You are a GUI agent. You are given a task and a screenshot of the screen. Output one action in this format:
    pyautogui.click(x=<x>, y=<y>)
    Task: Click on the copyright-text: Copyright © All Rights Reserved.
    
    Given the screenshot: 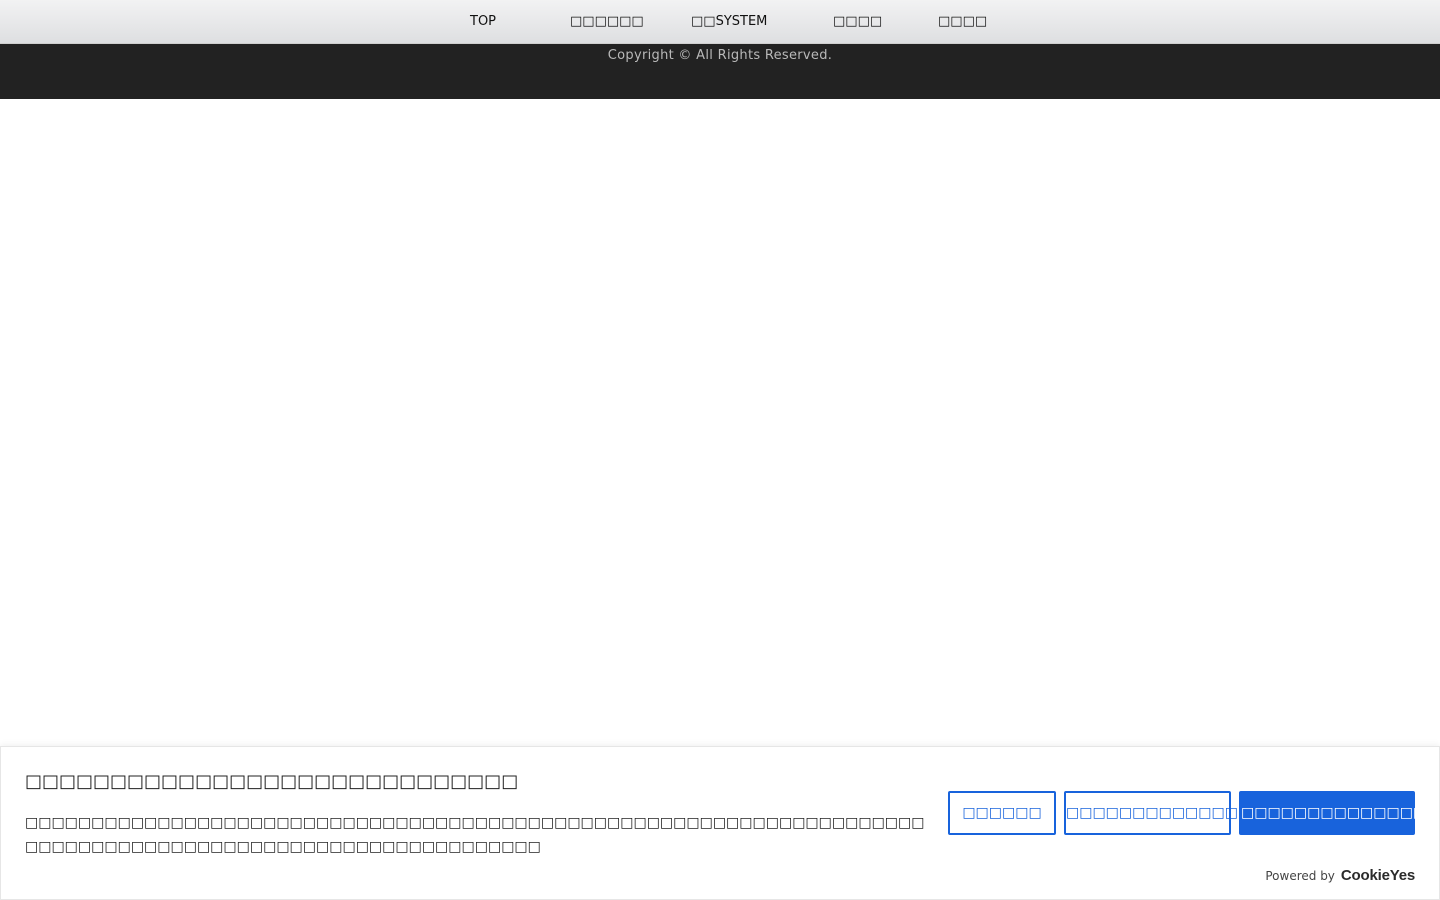 What is the action you would take?
    pyautogui.click(x=720, y=55)
    